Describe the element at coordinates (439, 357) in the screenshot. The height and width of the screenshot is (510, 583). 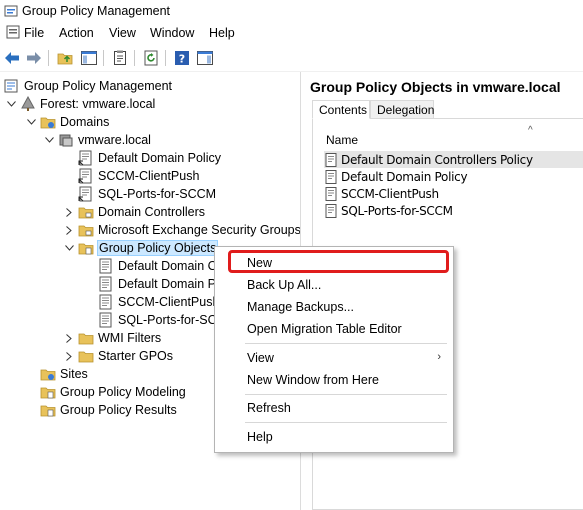
I see `submenu-arrow-icon: ›` at that location.